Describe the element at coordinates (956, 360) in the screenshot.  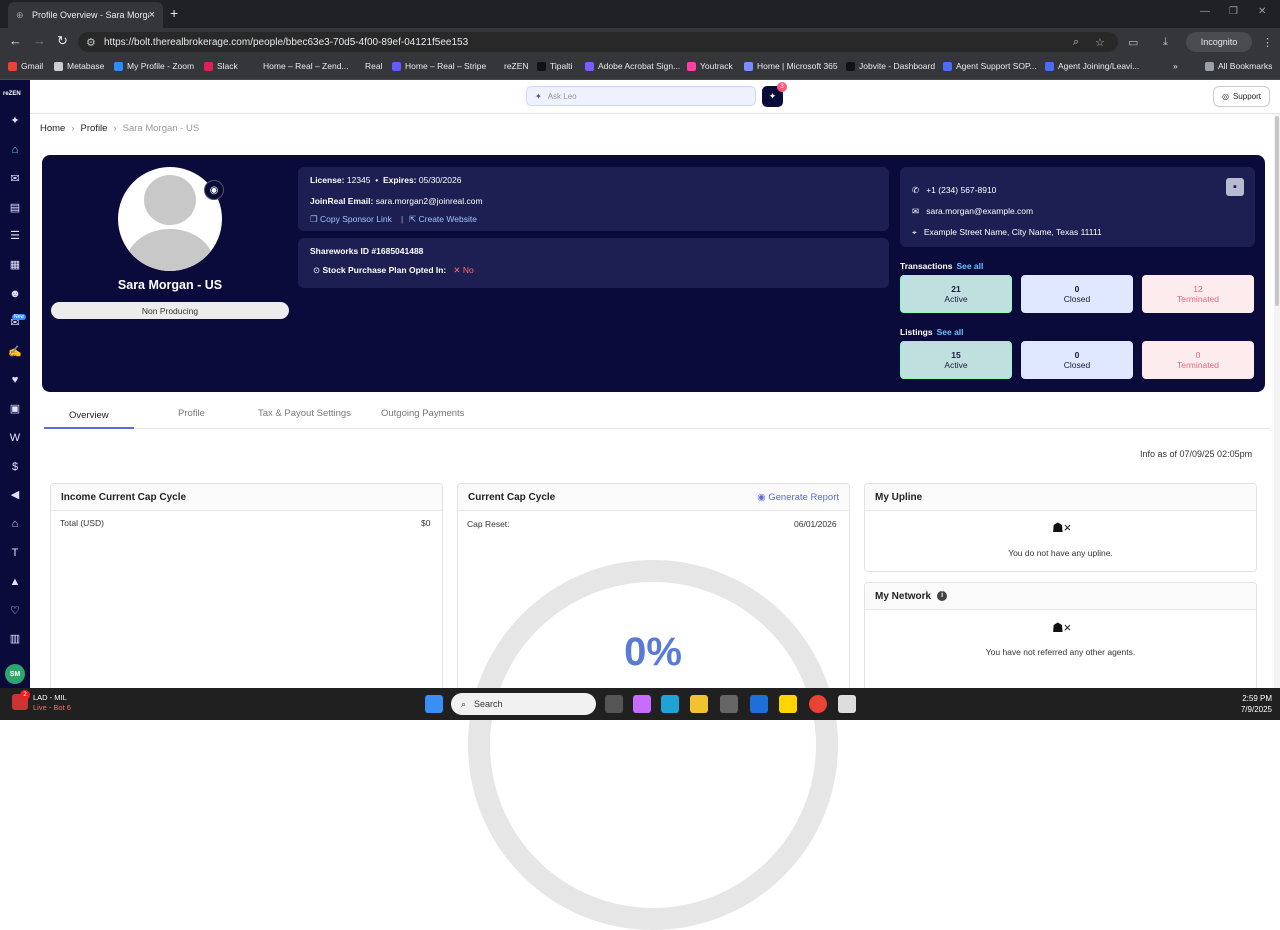
I see `listings-active: 15 Active` at that location.